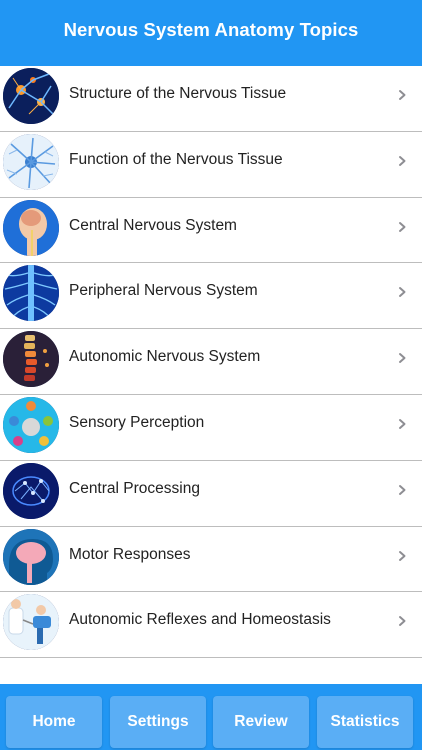 This screenshot has height=750, width=422. I want to click on topic-label: Central Nervous System, so click(153, 225).